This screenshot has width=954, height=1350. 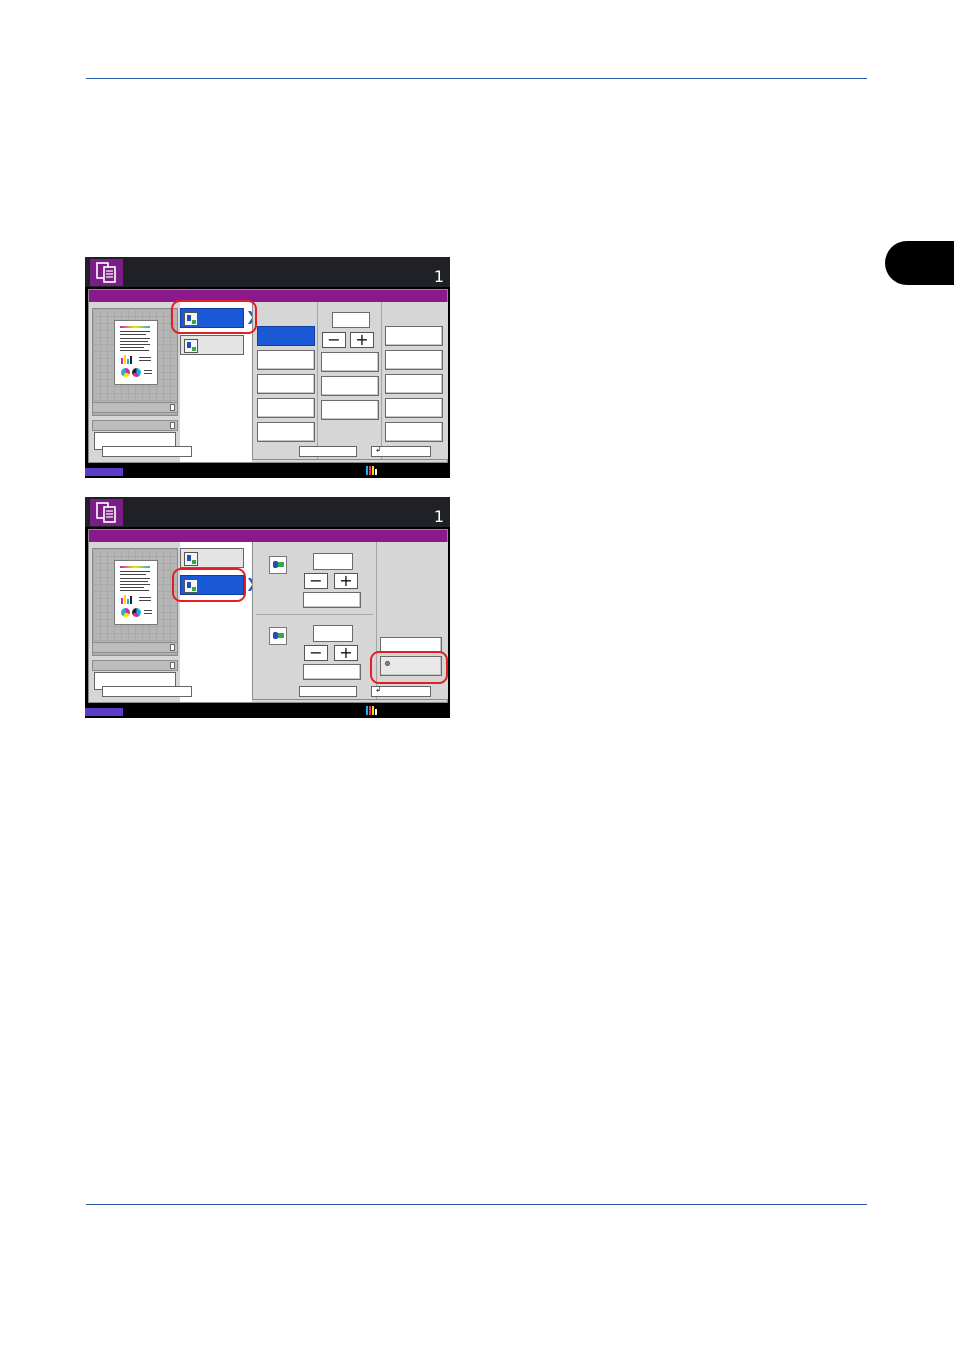 I want to click on option-area: − +, so click(x=350, y=381).